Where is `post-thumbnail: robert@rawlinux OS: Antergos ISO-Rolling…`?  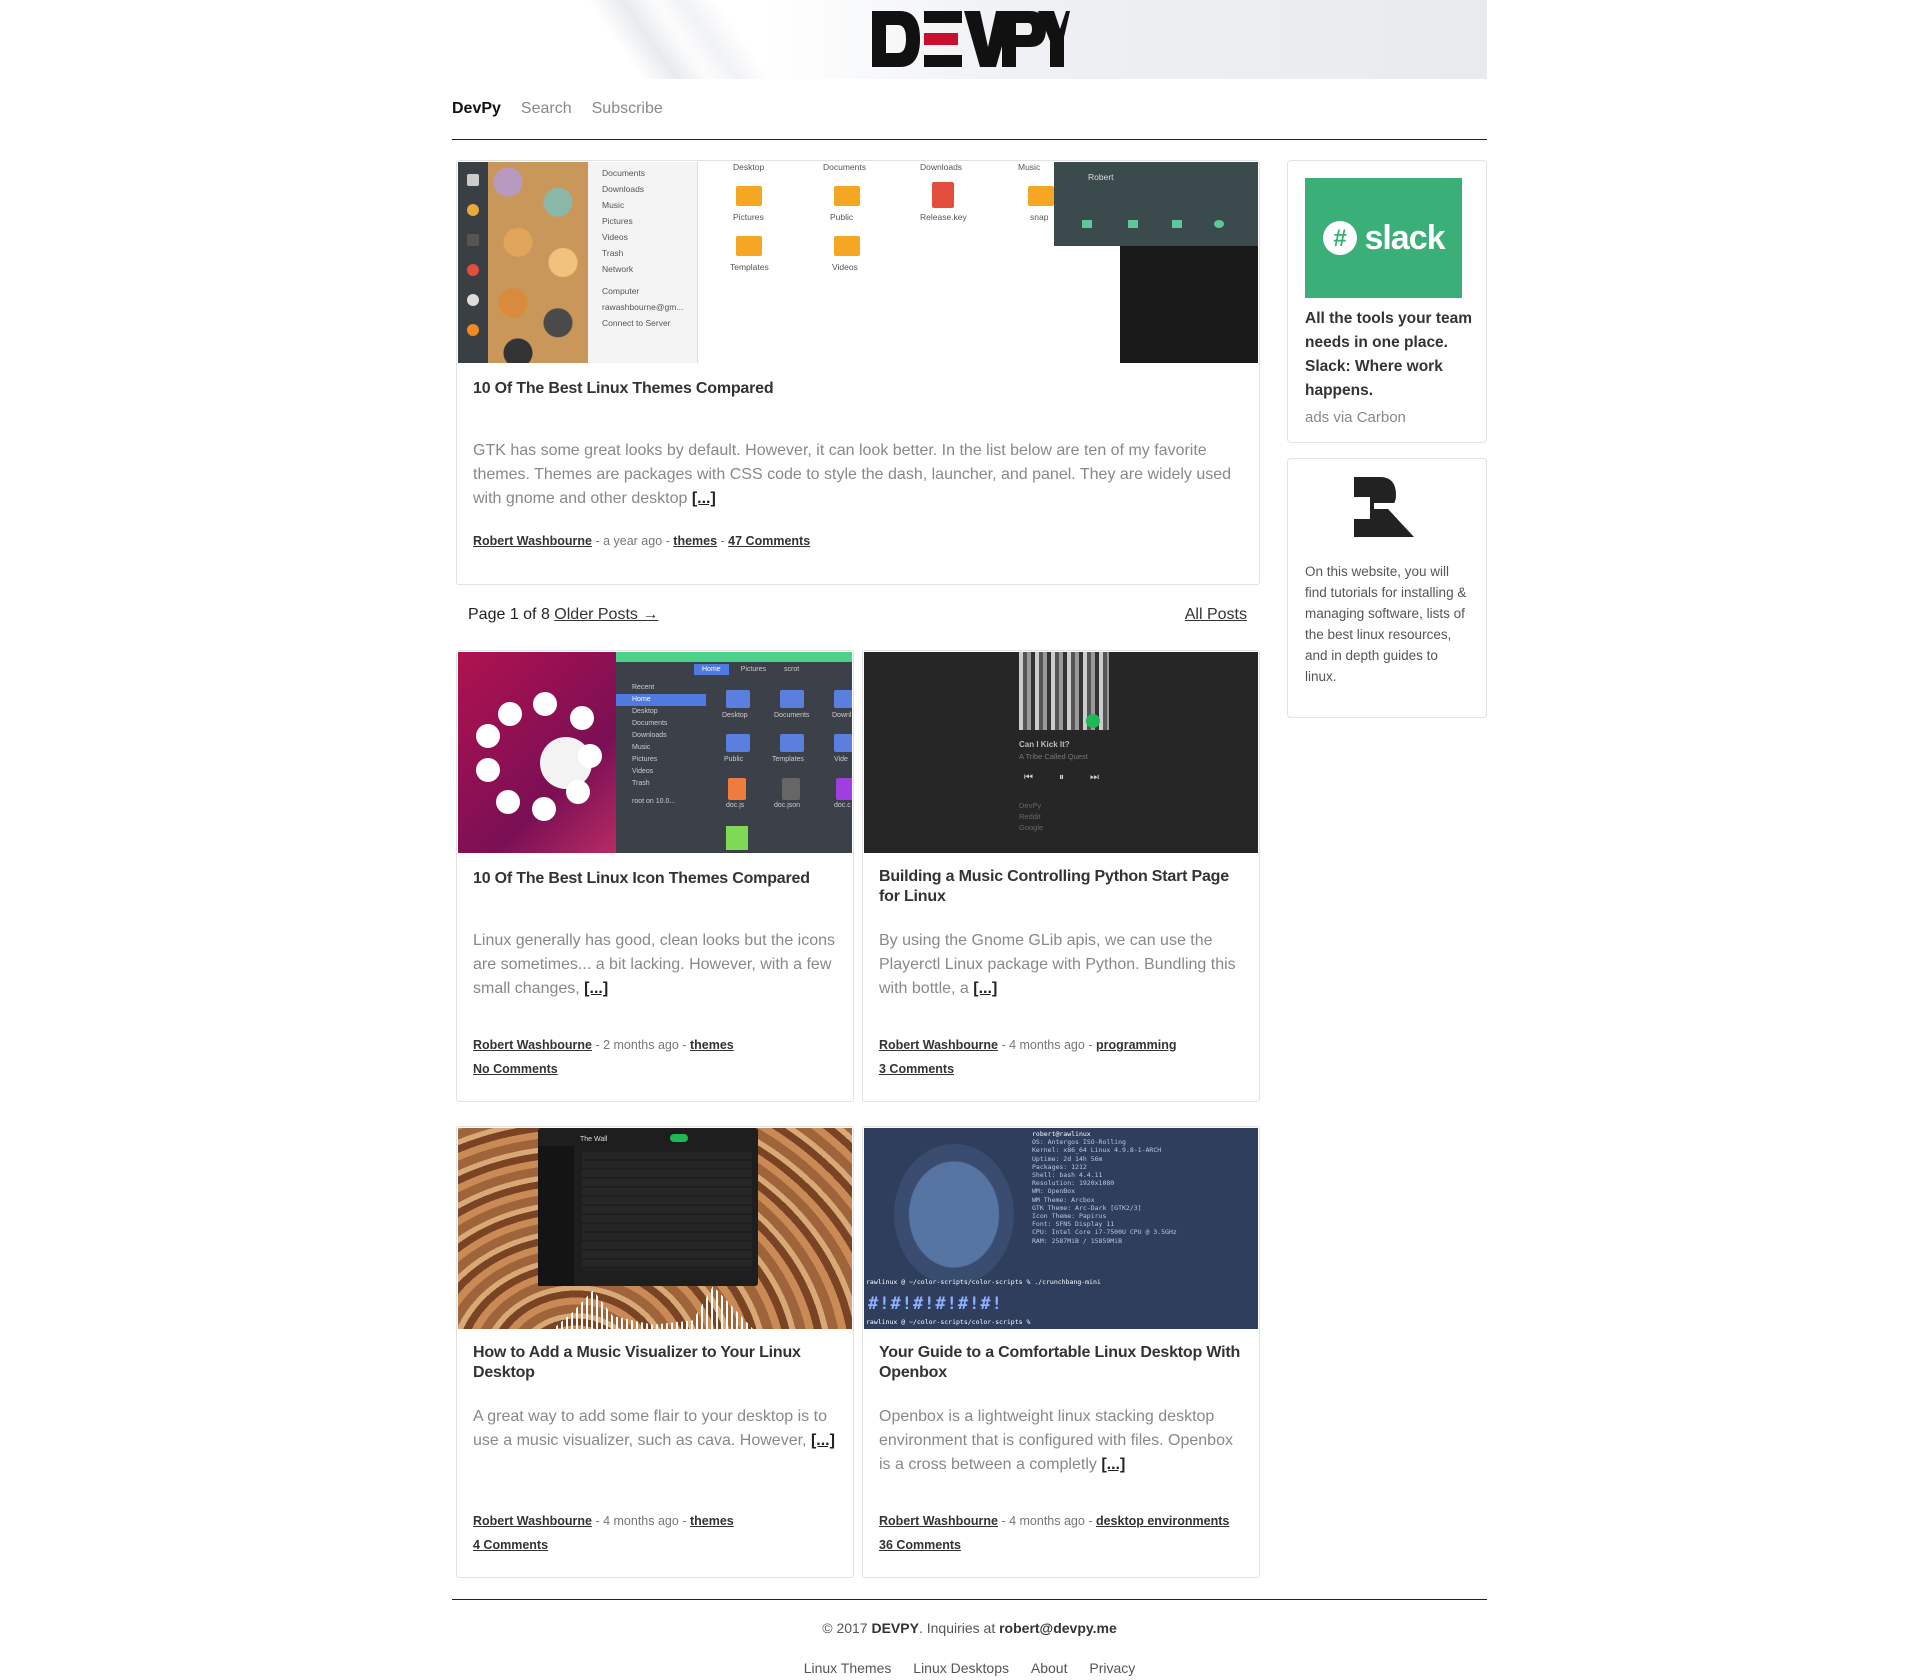
post-thumbnail: robert@rawlinux OS: Antergos ISO-Rolling… is located at coordinates (1061, 1228).